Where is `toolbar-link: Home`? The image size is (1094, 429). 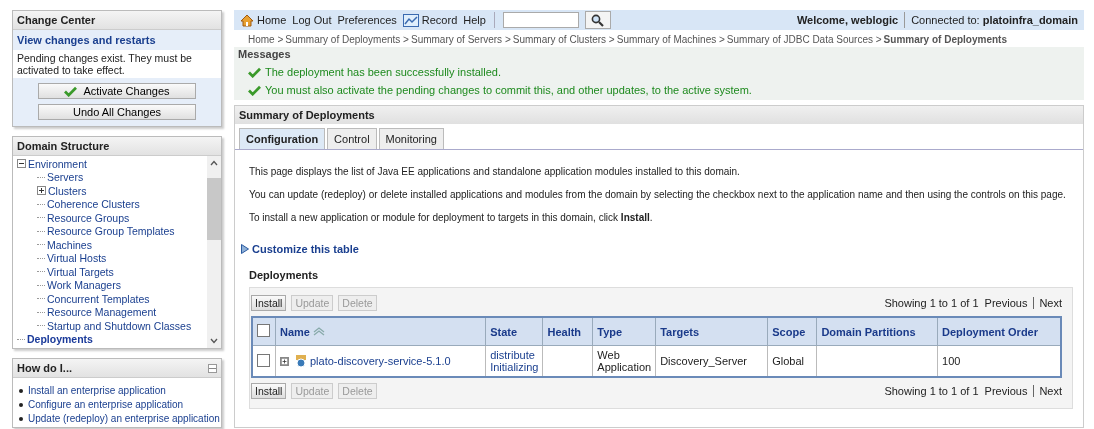
toolbar-link: Home is located at coordinates (263, 20).